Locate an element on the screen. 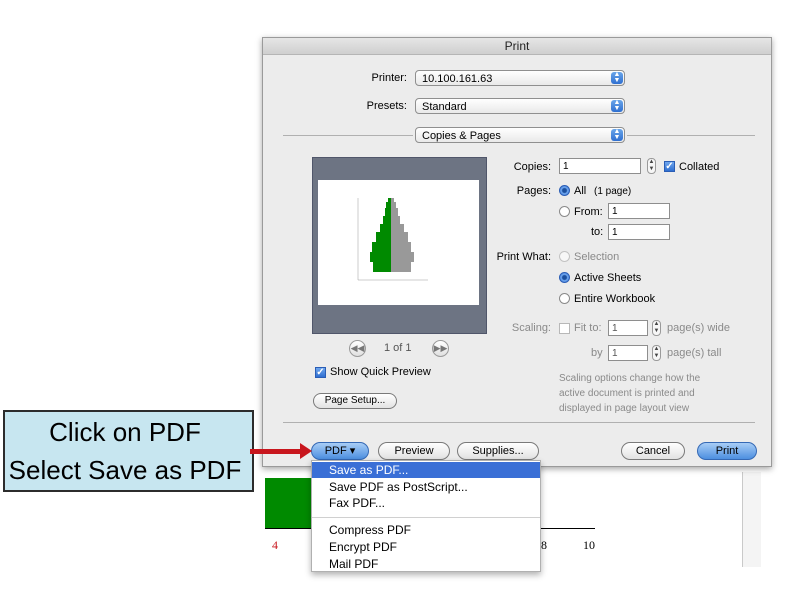 This screenshot has width=800, height=600. callout-line-2: Select Save as PDF is located at coordinates (125, 470).